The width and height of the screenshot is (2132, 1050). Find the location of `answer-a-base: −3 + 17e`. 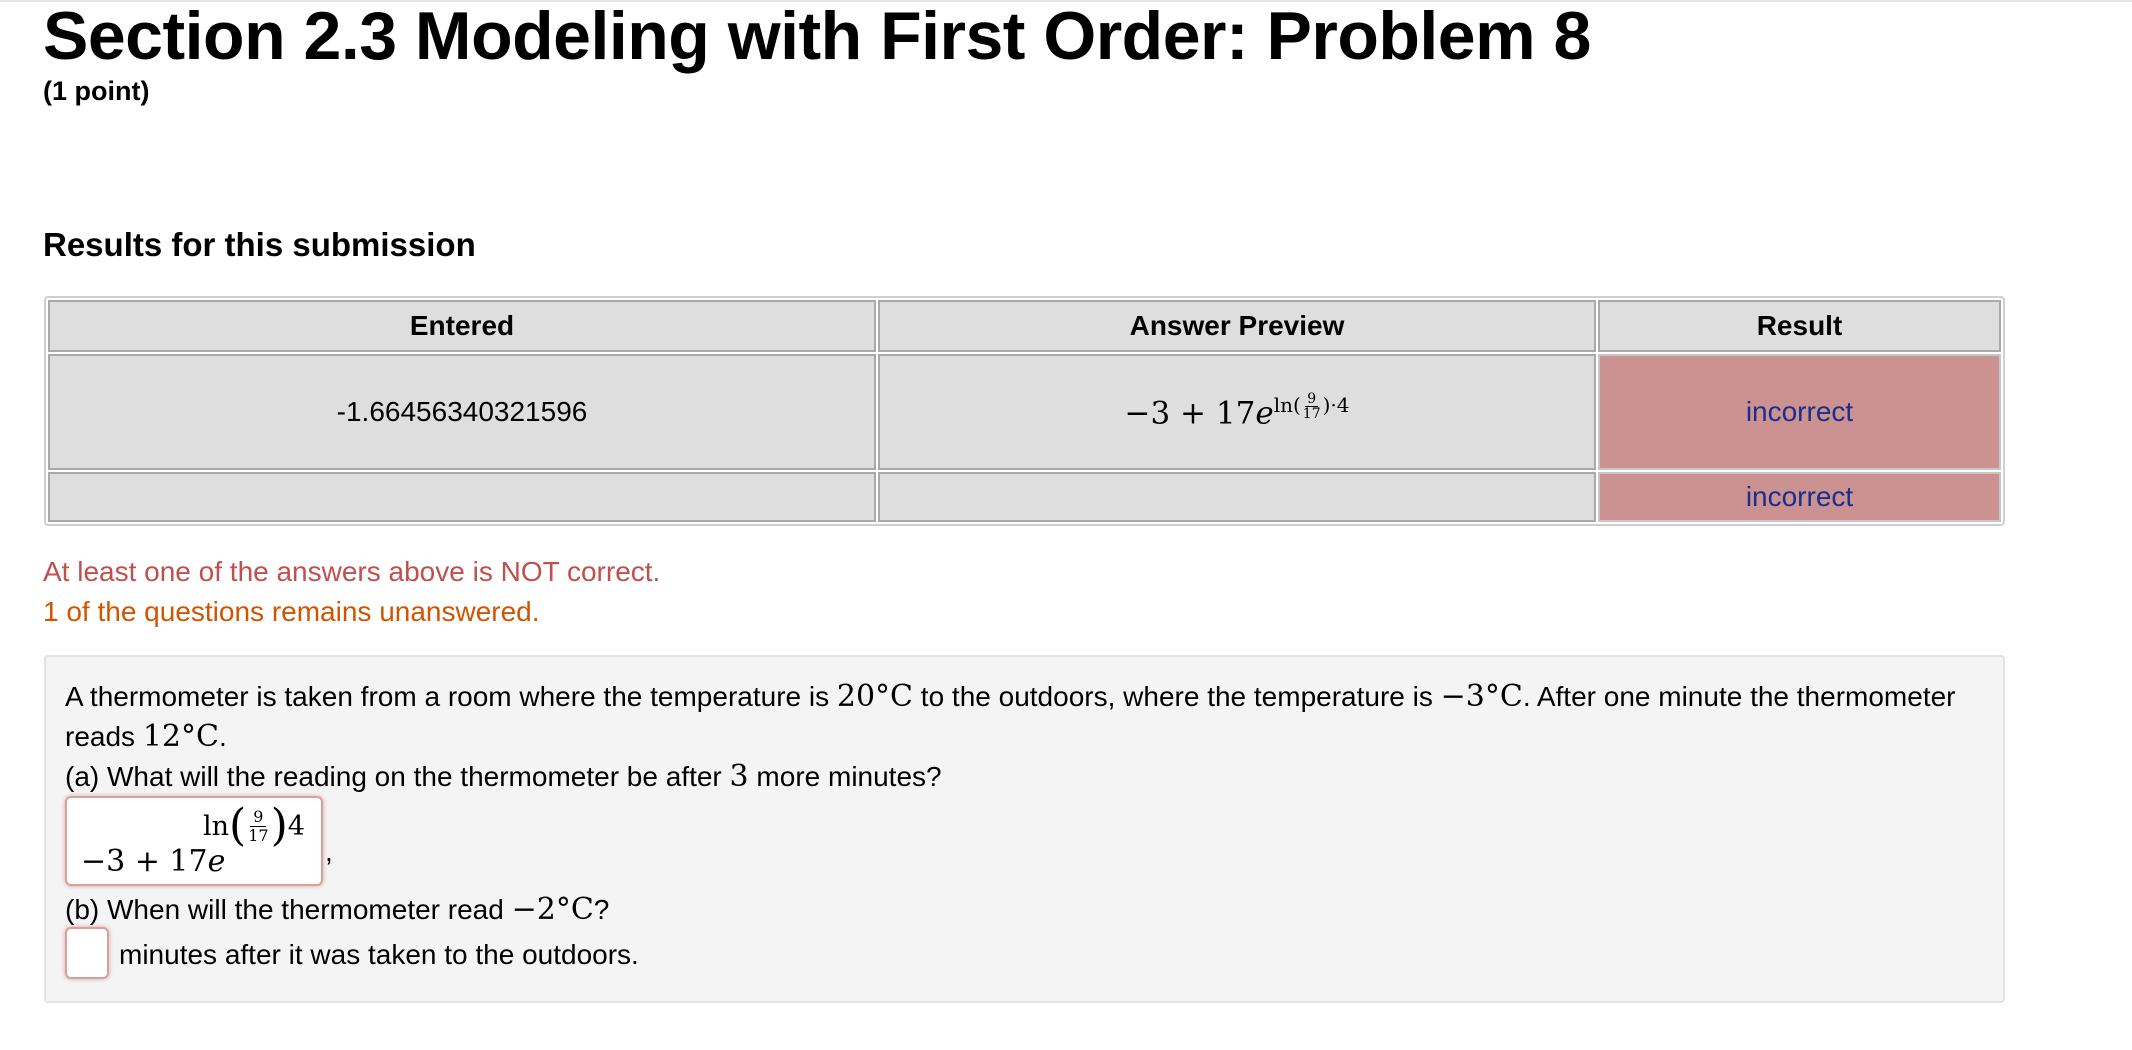

answer-a-base: −3 + 17e is located at coordinates (153, 861).